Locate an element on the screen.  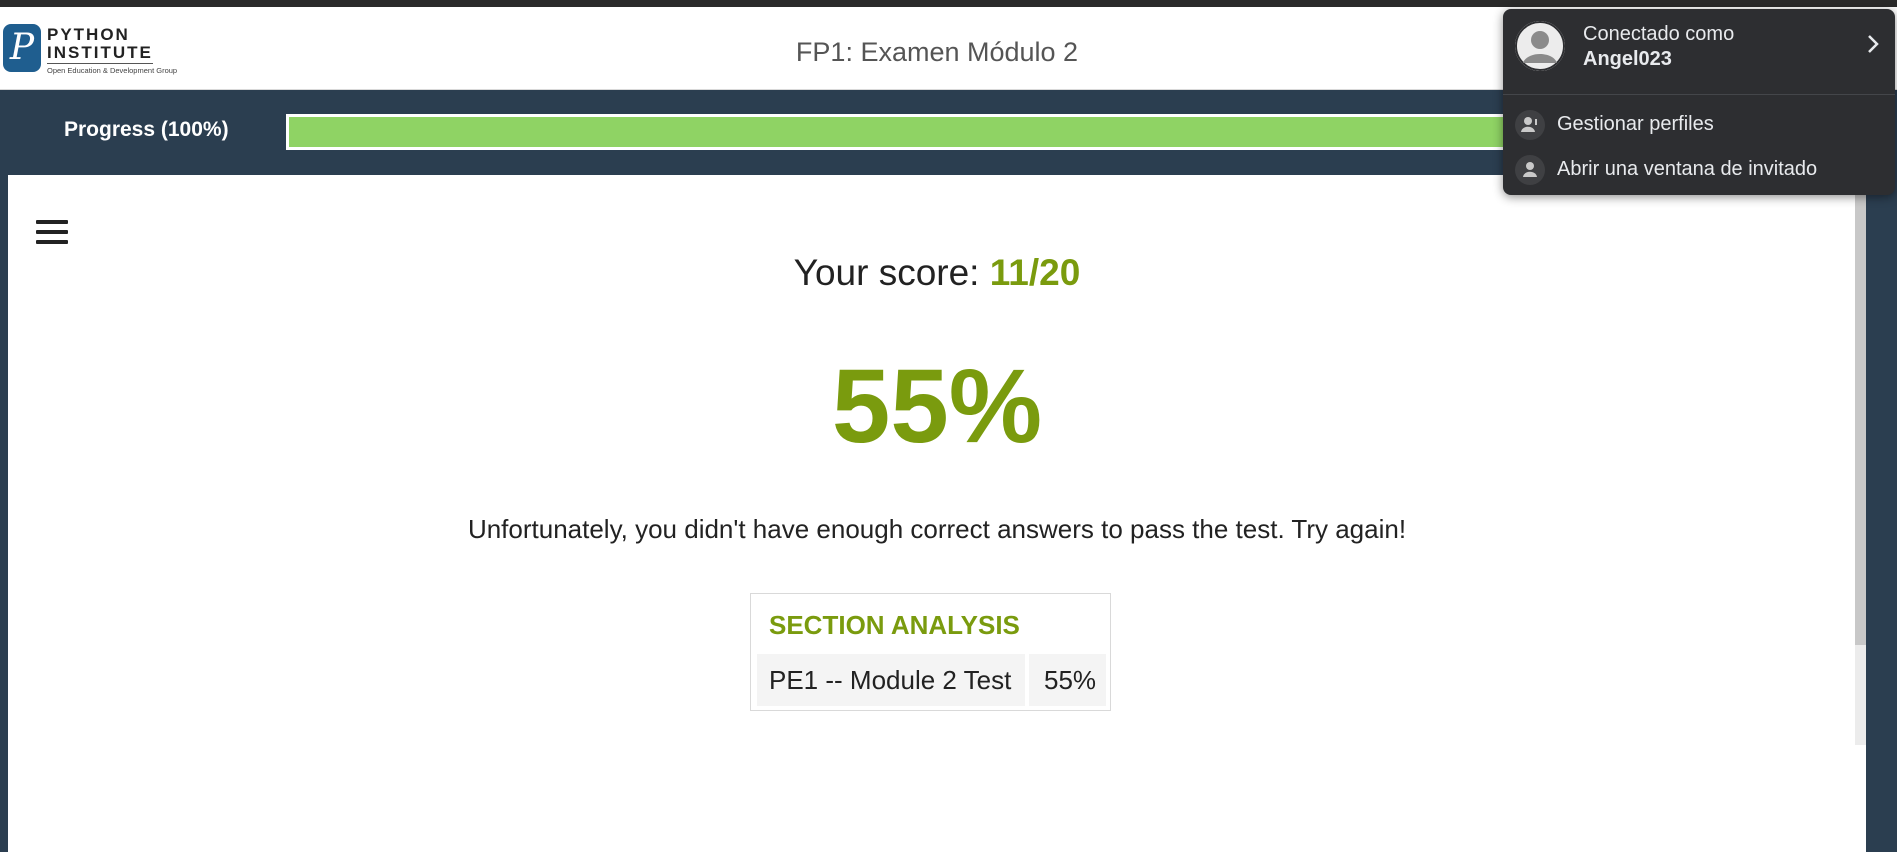
manage-profiles-item: Gestionar perfiles is located at coordinates (1699, 125).